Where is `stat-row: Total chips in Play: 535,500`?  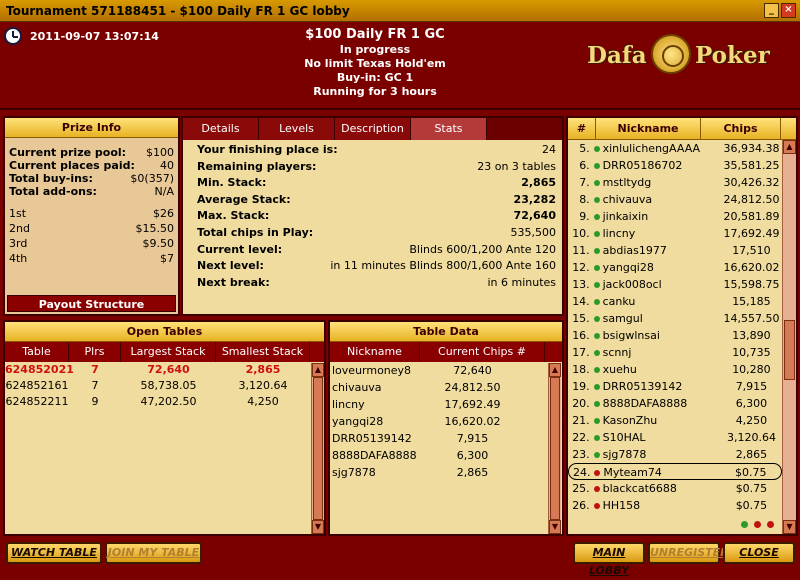 stat-row: Total chips in Play: 535,500 is located at coordinates (376, 232).